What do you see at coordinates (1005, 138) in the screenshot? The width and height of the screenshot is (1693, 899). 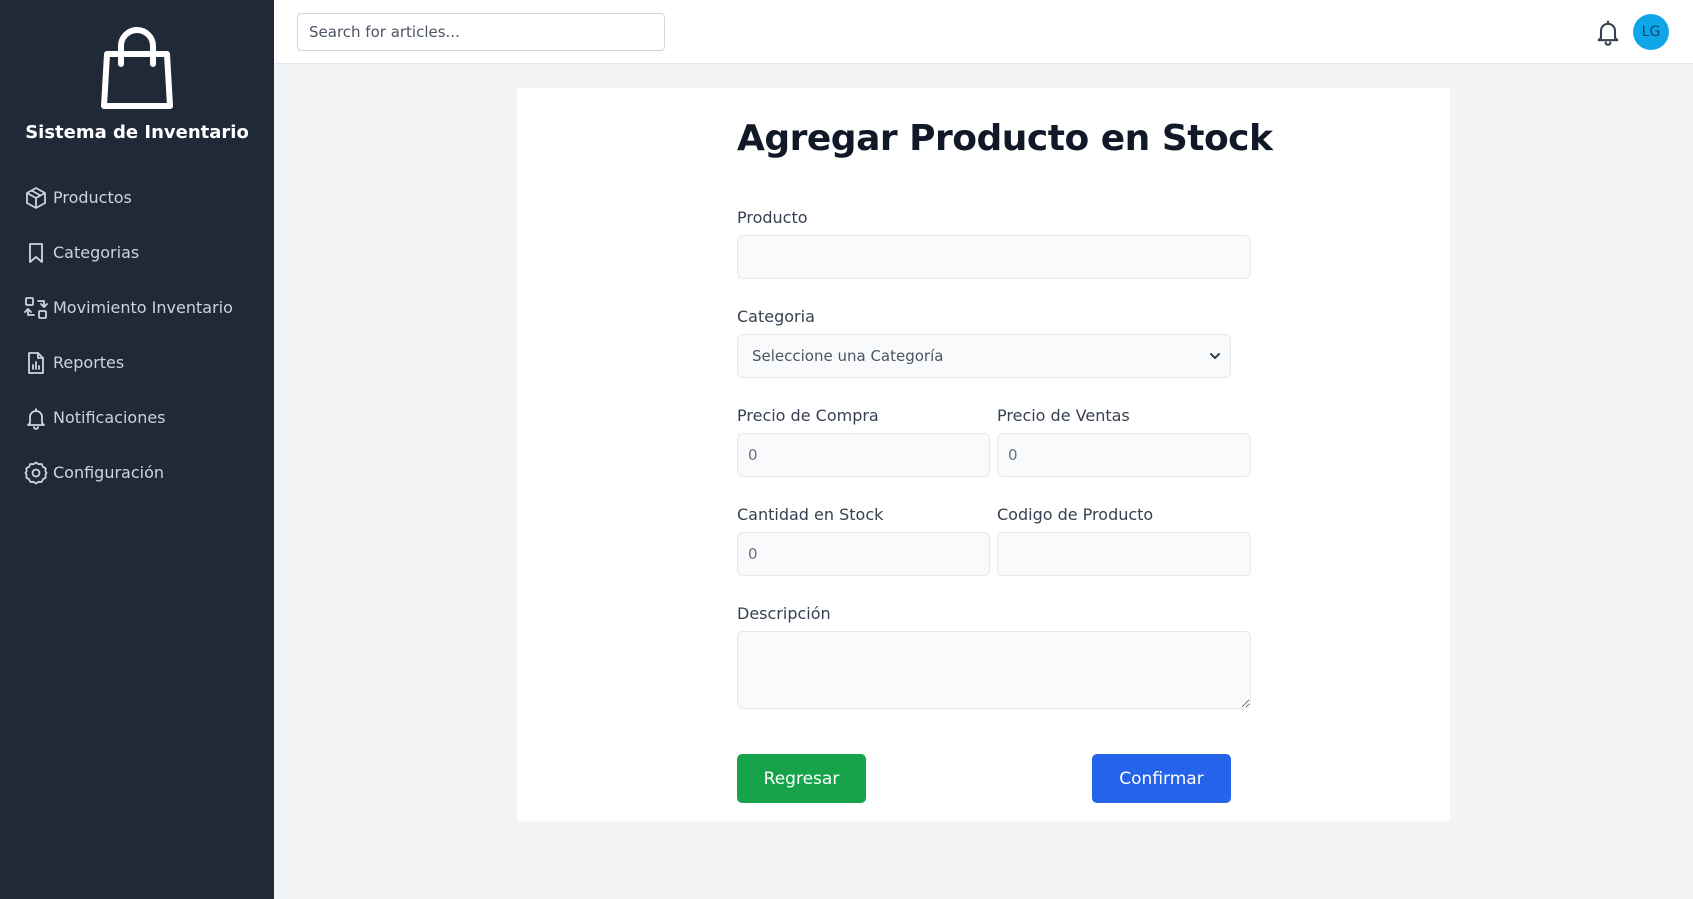 I see `page-title: Agregar Producto en Stock` at bounding box center [1005, 138].